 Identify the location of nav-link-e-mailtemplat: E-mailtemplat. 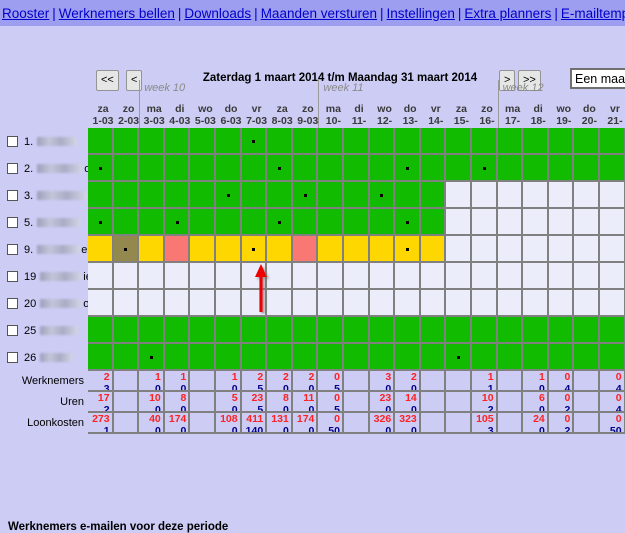
(593, 13).